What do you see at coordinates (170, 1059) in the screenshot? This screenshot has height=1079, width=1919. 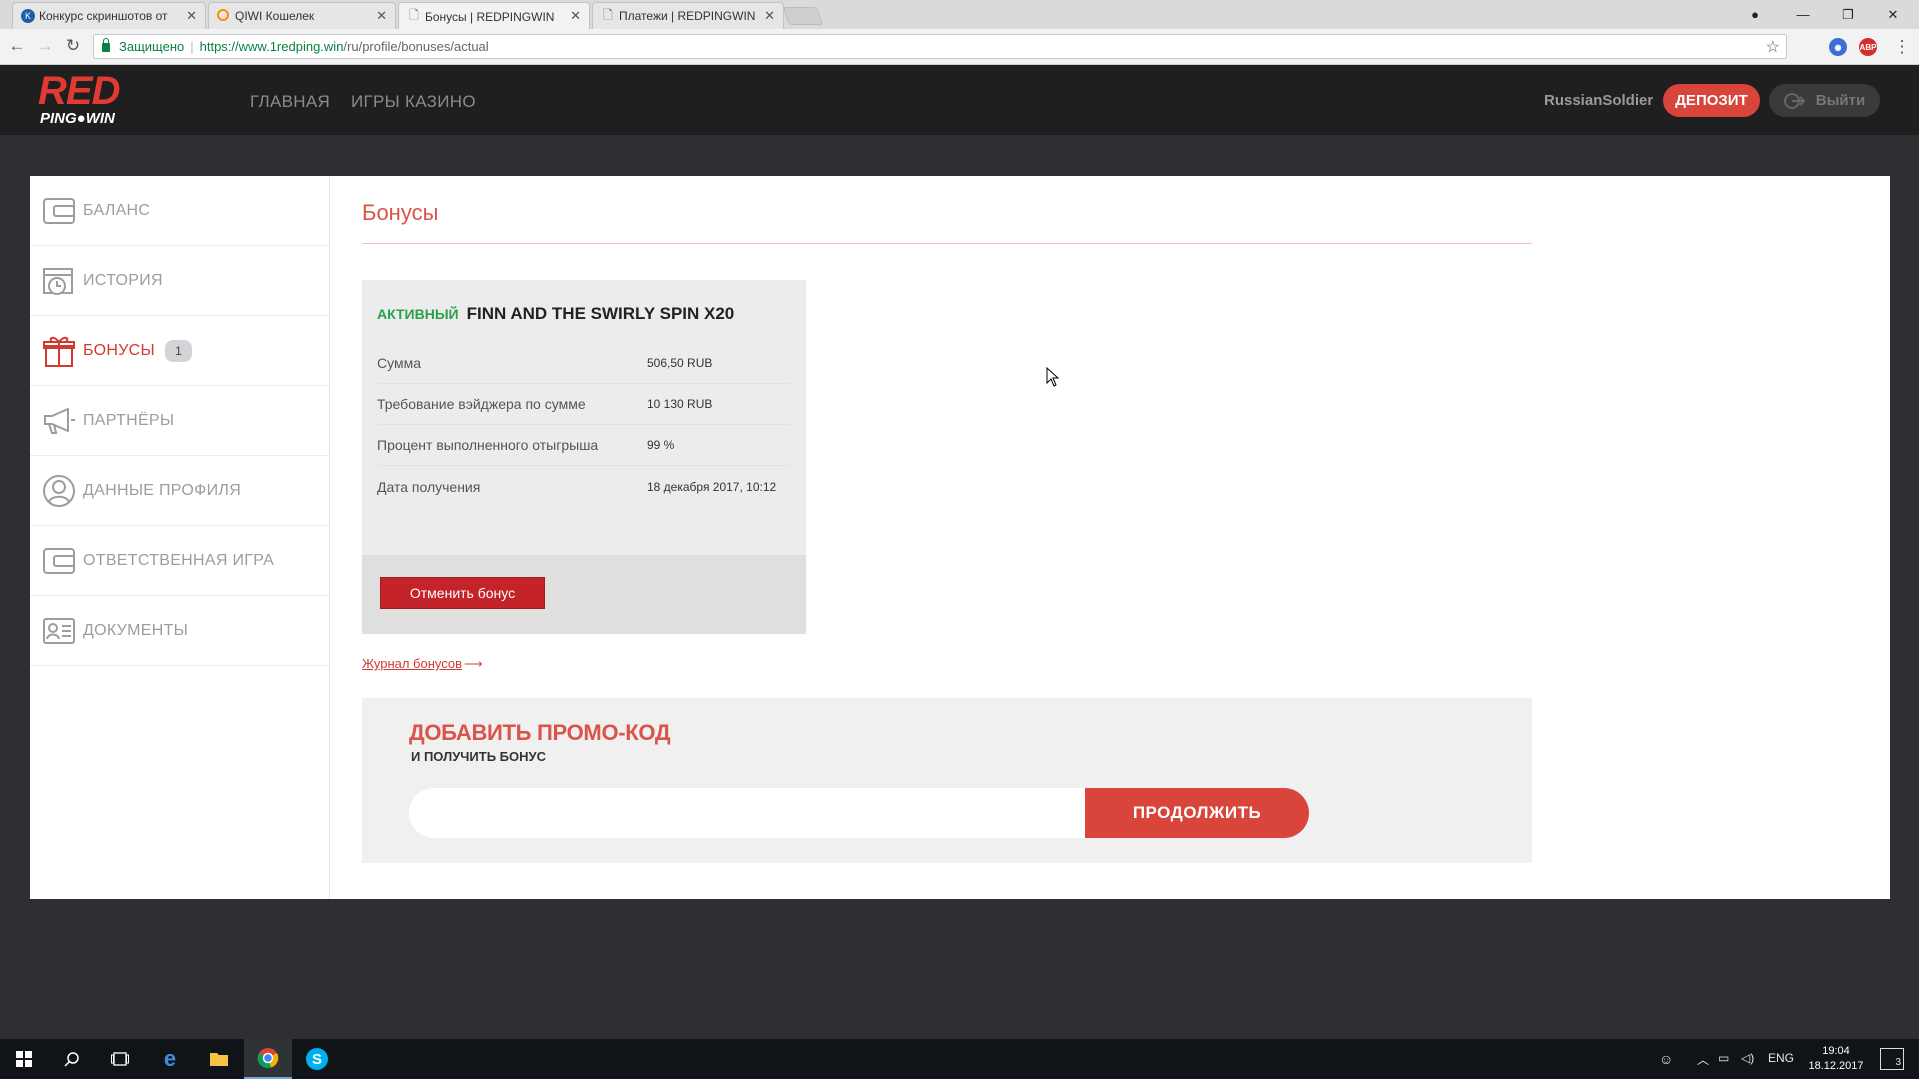 I see `edge-browser-icon: e` at bounding box center [170, 1059].